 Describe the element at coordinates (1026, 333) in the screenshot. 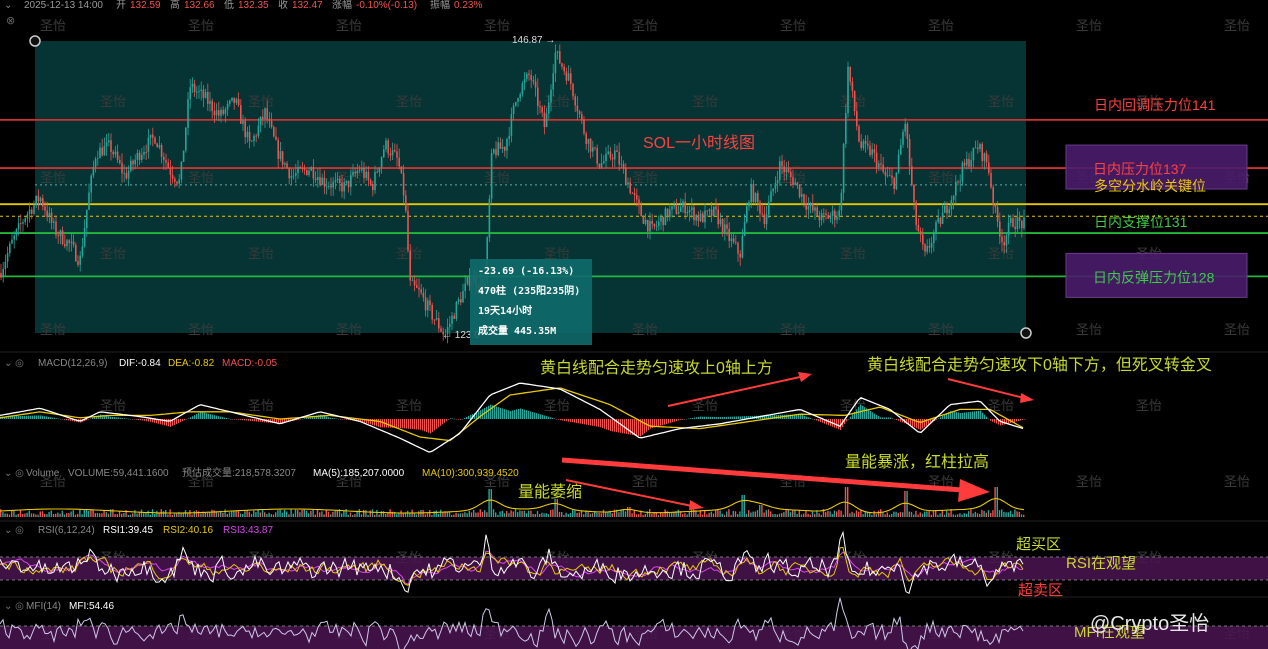

I see `measure-handle-end` at that location.